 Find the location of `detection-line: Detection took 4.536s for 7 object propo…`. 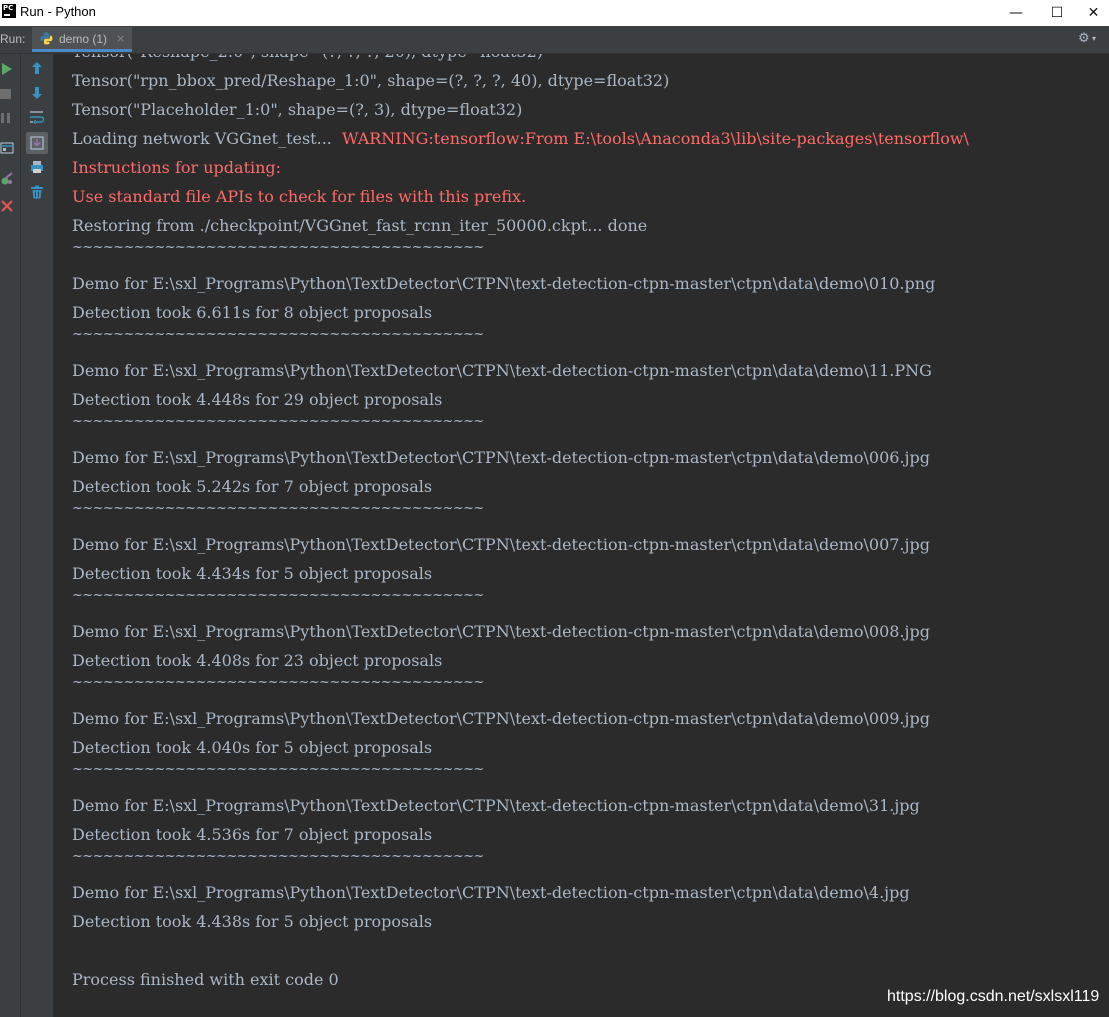

detection-line: Detection took 4.536s for 7 object propo… is located at coordinates (252, 834).